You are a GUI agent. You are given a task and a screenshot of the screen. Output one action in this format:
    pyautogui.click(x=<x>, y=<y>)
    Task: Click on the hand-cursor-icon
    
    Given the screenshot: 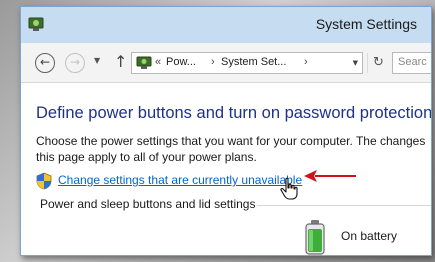 What is the action you would take?
    pyautogui.click(x=289, y=188)
    